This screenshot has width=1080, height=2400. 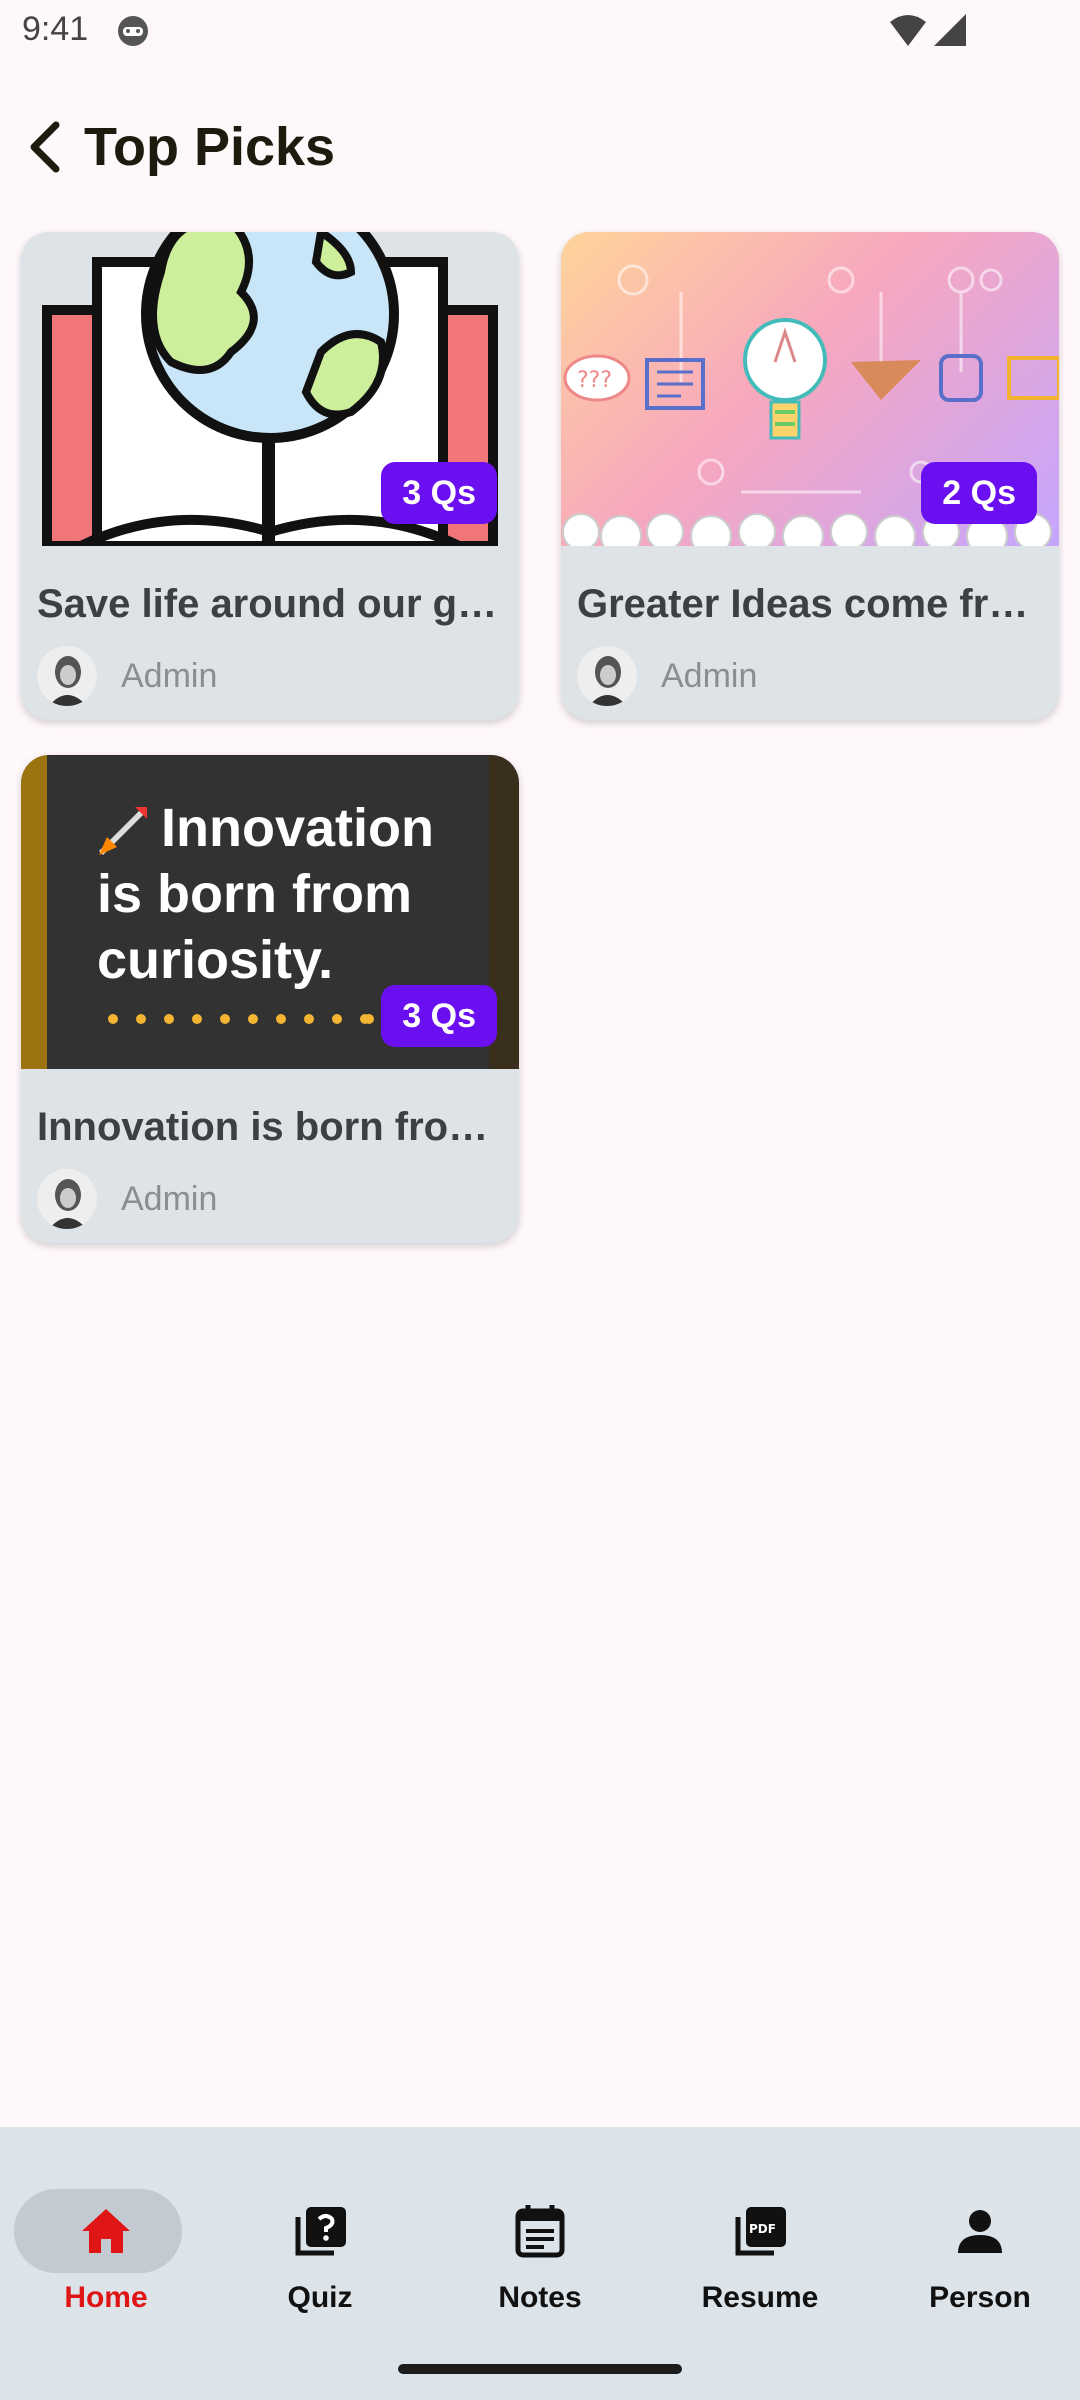 What do you see at coordinates (540, 32) in the screenshot?
I see `status-bar: 9:41` at bounding box center [540, 32].